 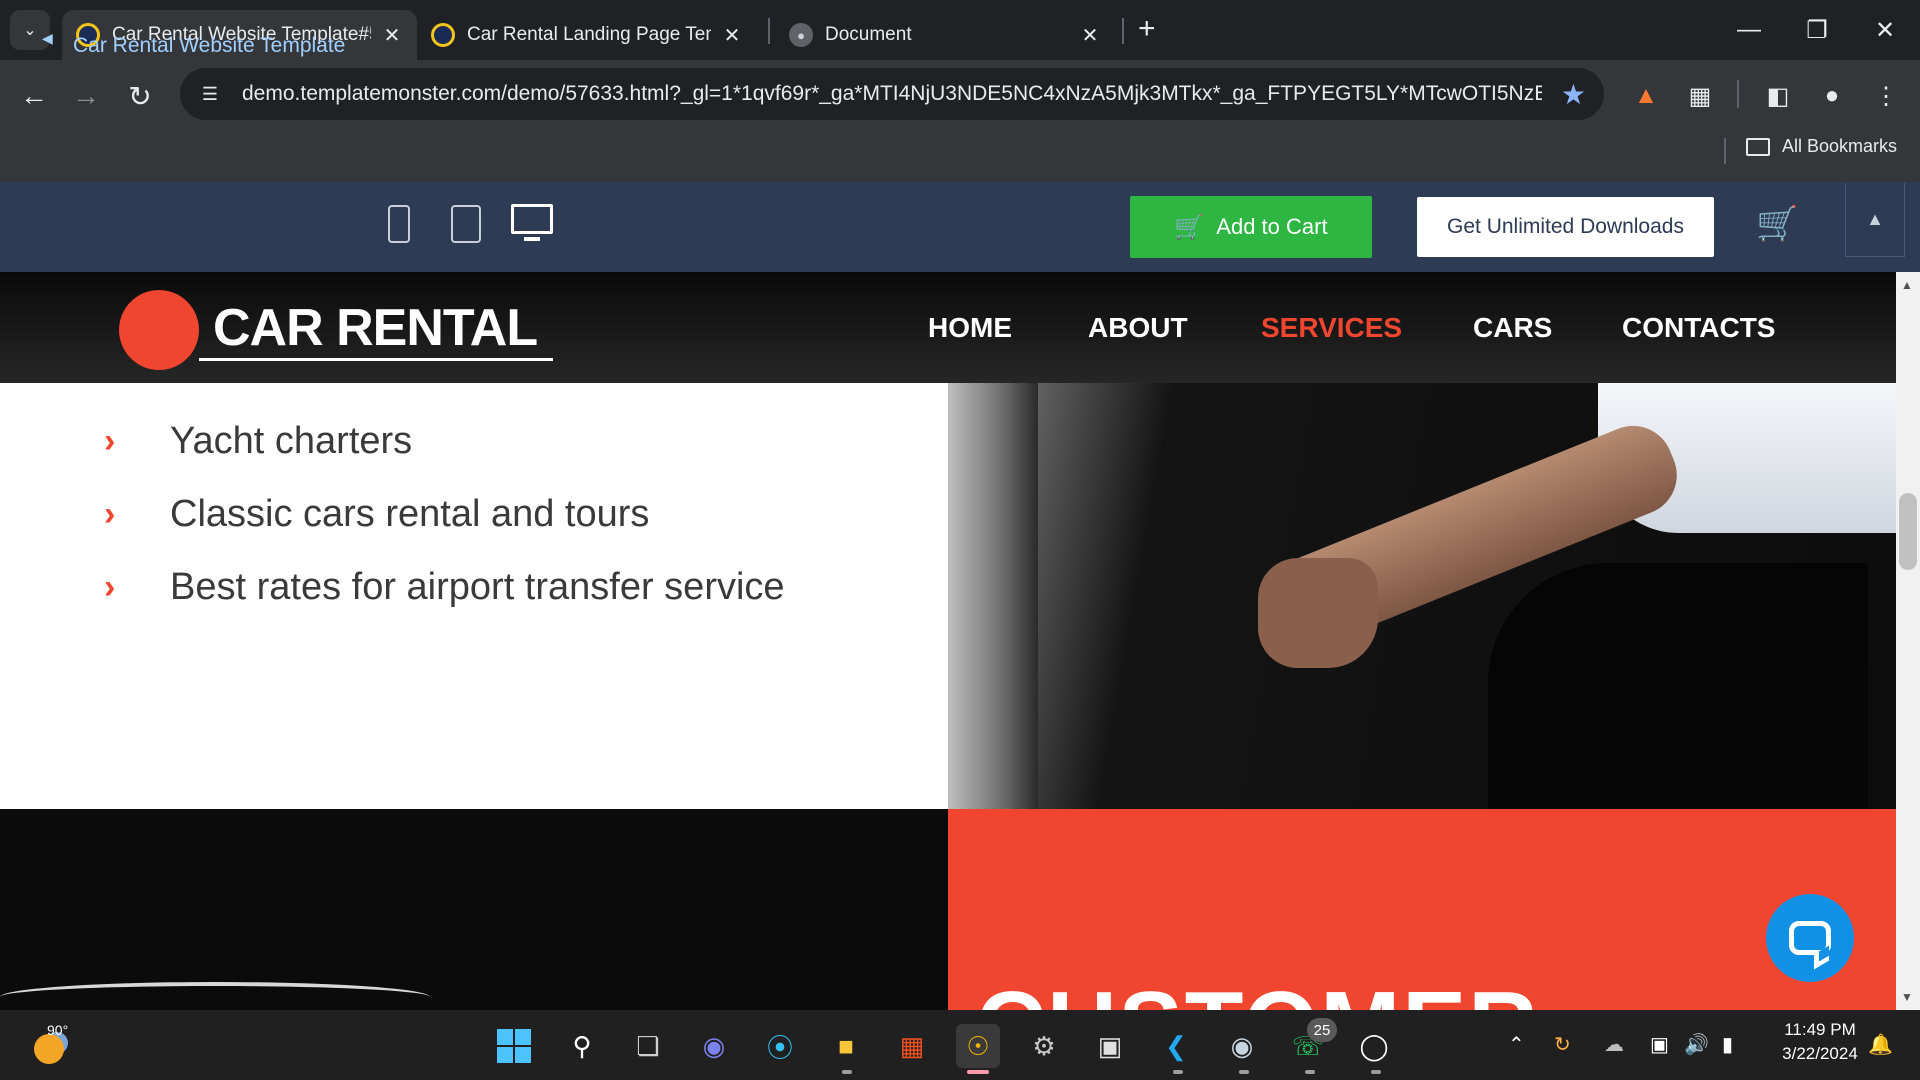 What do you see at coordinates (1562, 1044) in the screenshot?
I see `sync-icon: ↻` at bounding box center [1562, 1044].